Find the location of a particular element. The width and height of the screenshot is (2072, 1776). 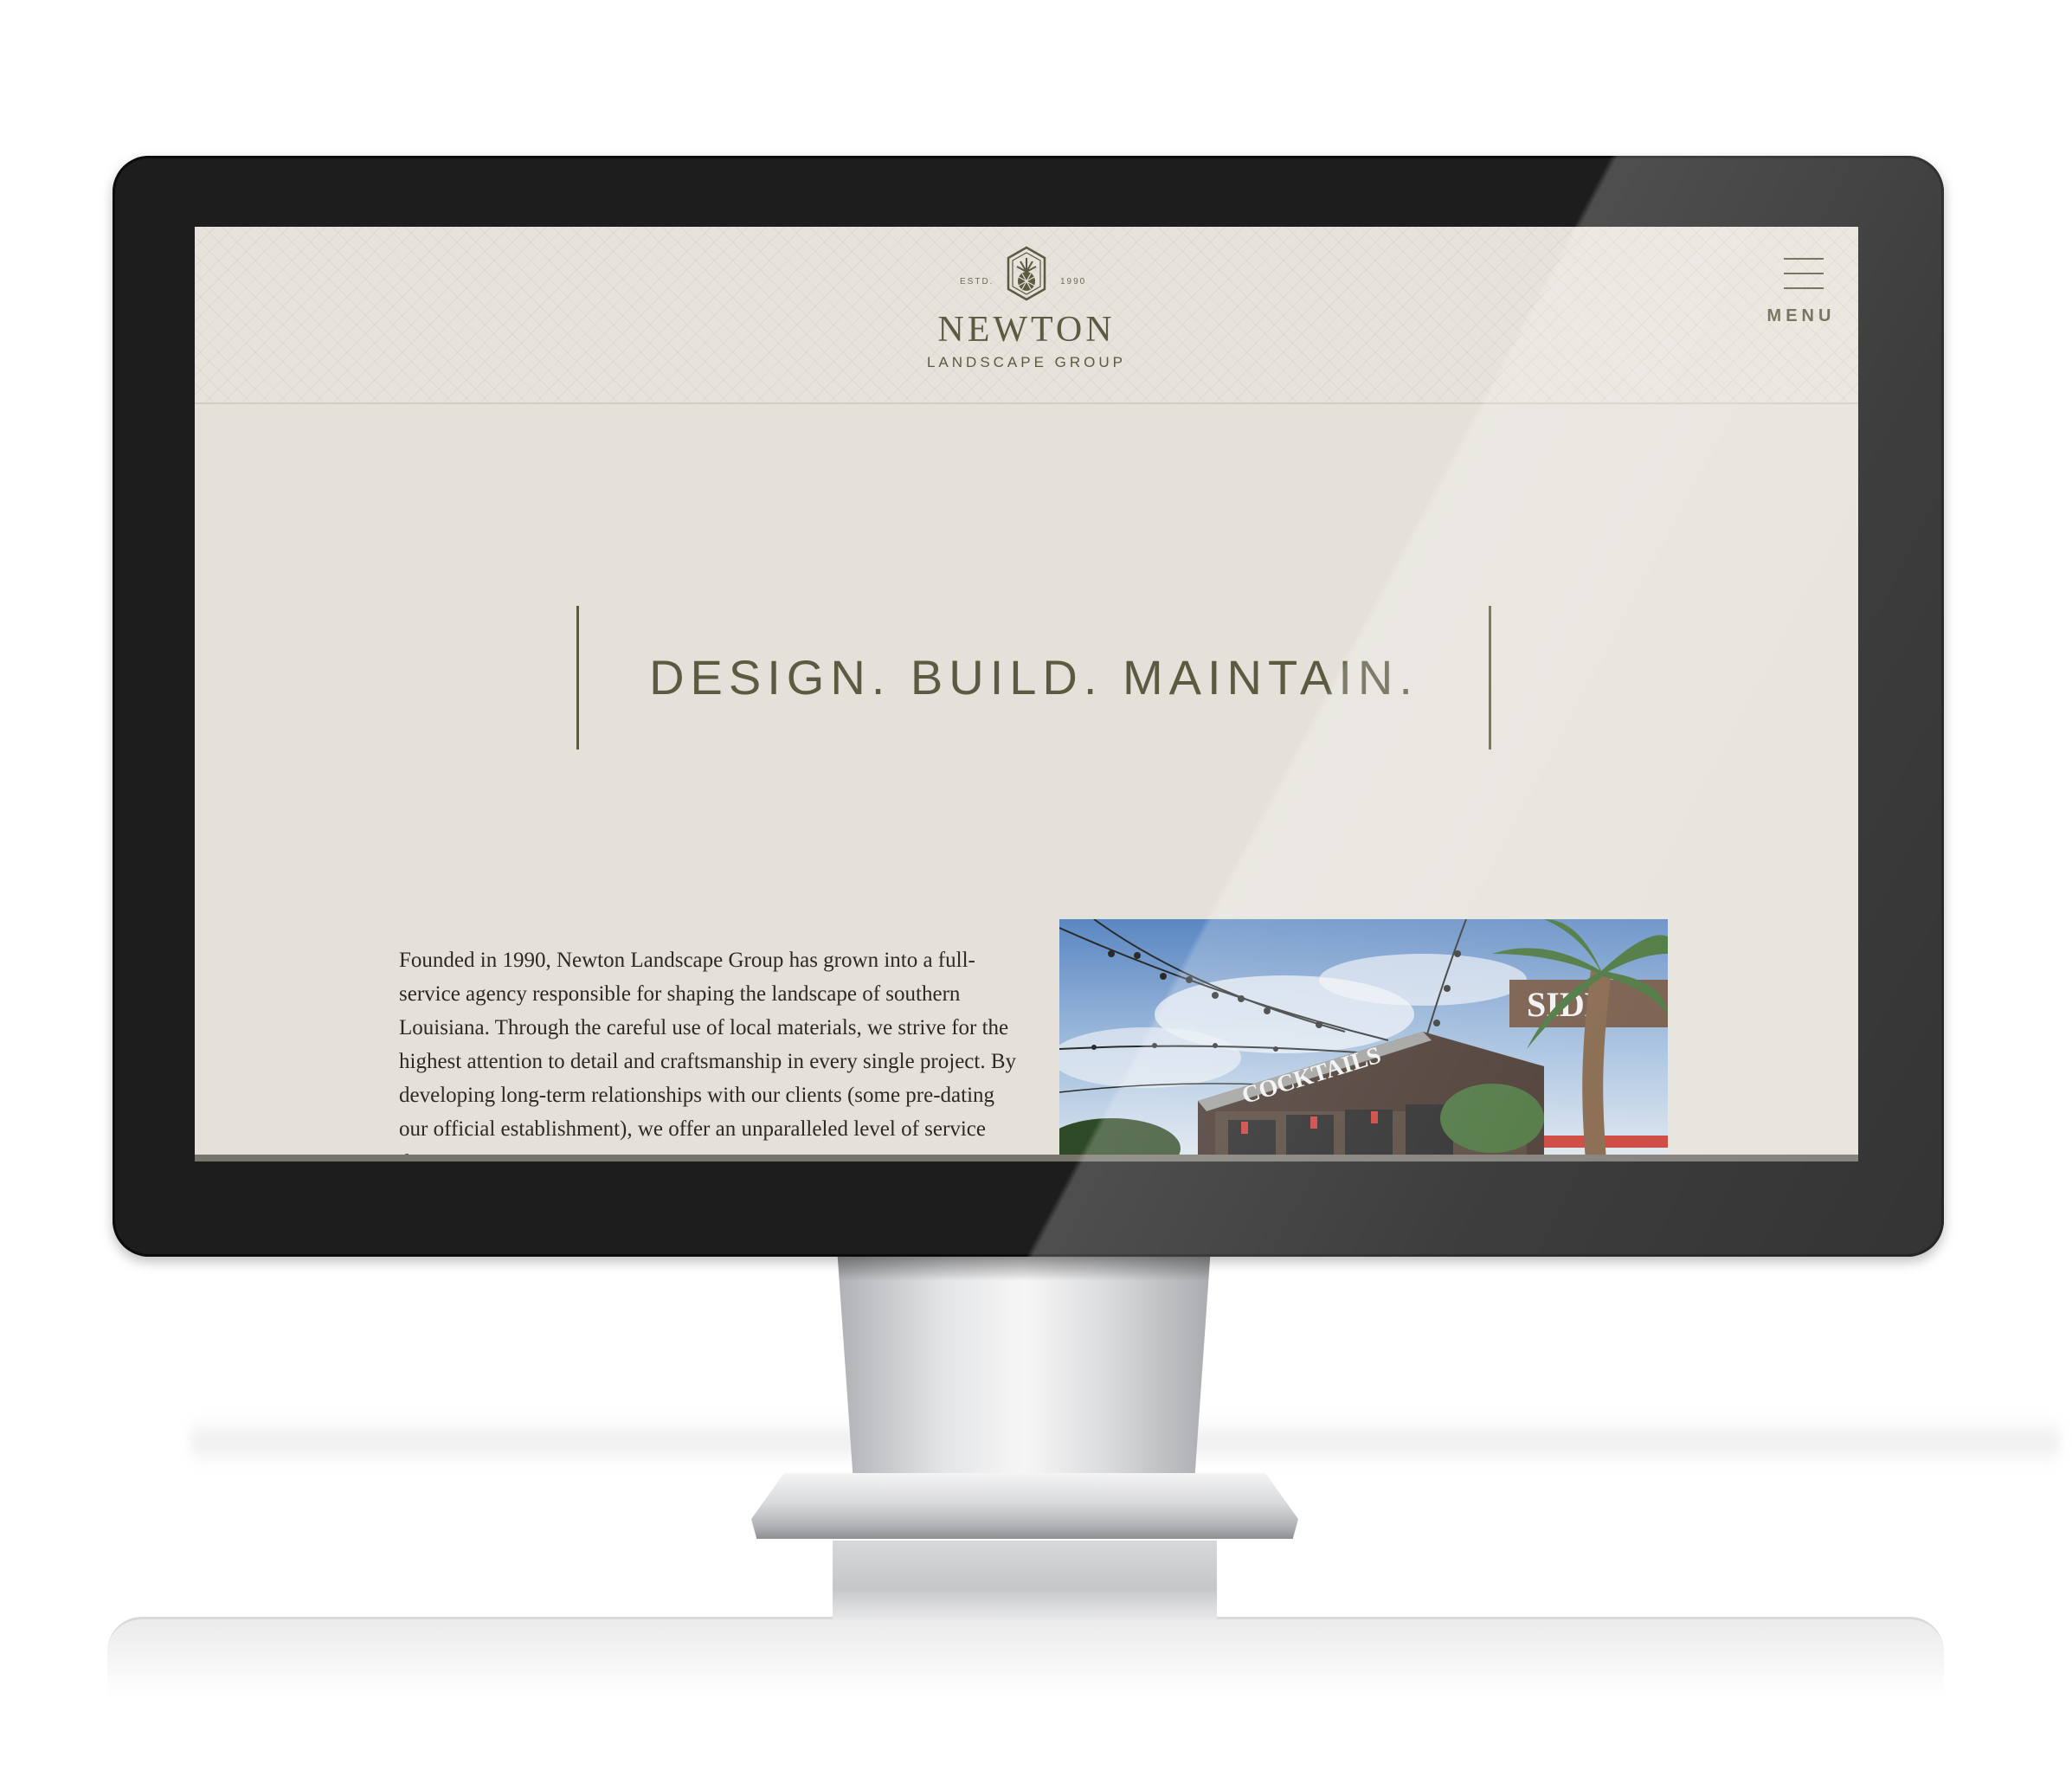

monitor-stand-neck is located at coordinates (1024, 1370).